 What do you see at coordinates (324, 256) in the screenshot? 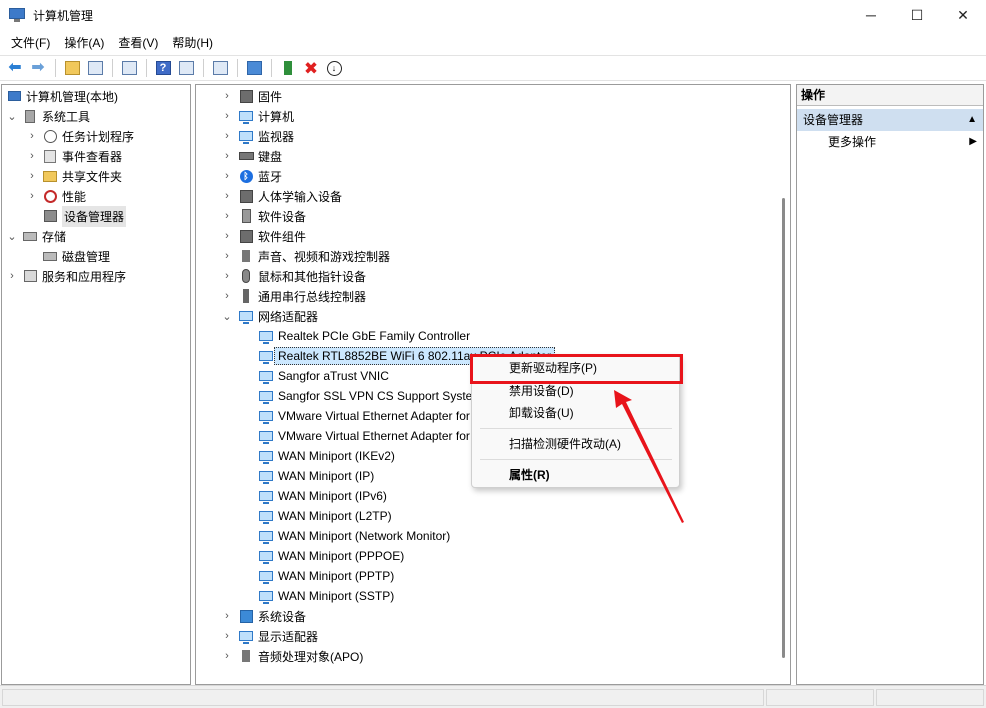
I see `category-label: 声音、视频和游戏控制器` at bounding box center [324, 256].